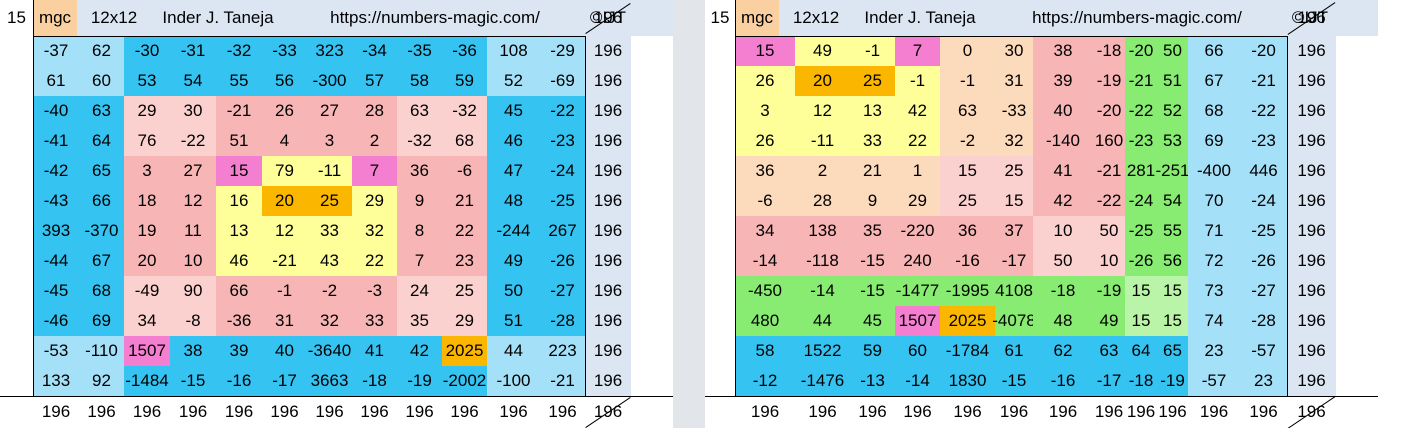 Image resolution: width=1422 pixels, height=428 pixels. I want to click on grid-cell: -42, so click(56, 171).